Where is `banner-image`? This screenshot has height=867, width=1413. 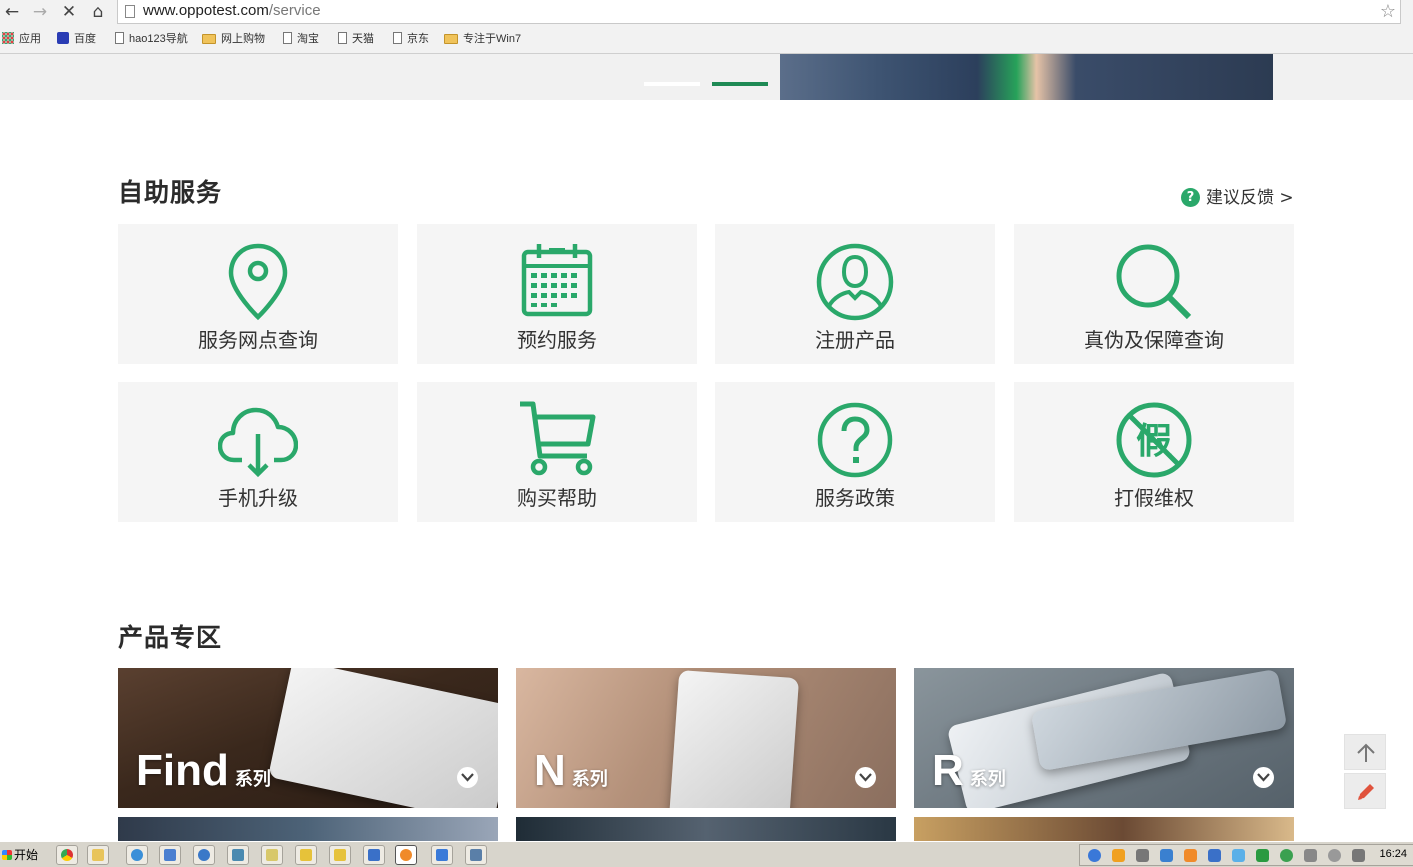
banner-image is located at coordinates (1026, 77).